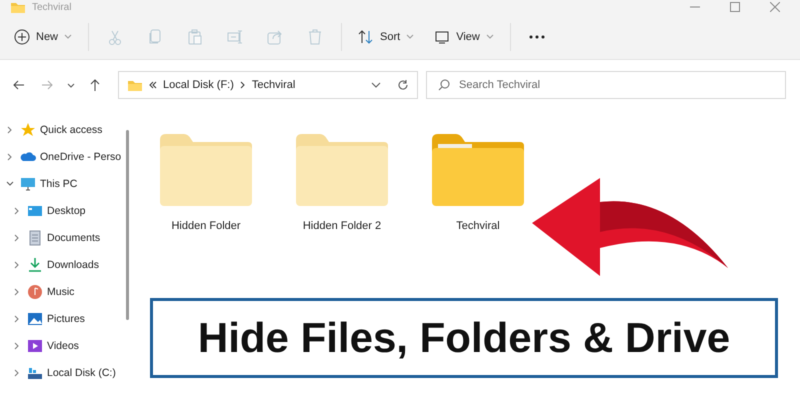 This screenshot has height=400, width=800. Describe the element at coordinates (606, 85) in the screenshot. I see `search-field: Search Techviral` at that location.